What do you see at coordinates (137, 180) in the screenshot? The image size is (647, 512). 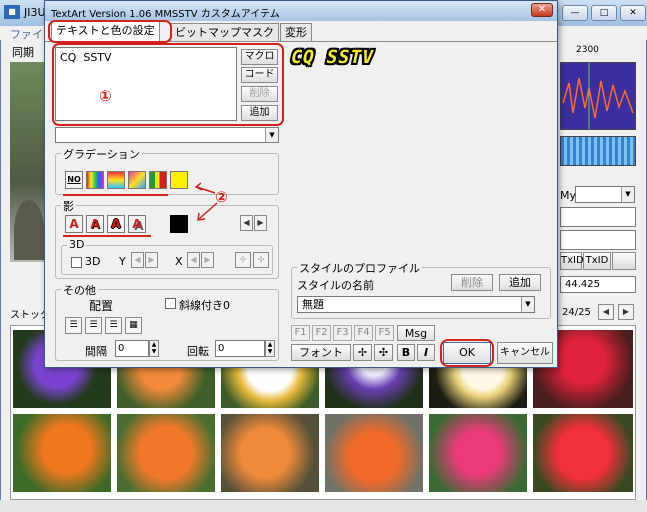 I see `gradation-diagonal-button` at bounding box center [137, 180].